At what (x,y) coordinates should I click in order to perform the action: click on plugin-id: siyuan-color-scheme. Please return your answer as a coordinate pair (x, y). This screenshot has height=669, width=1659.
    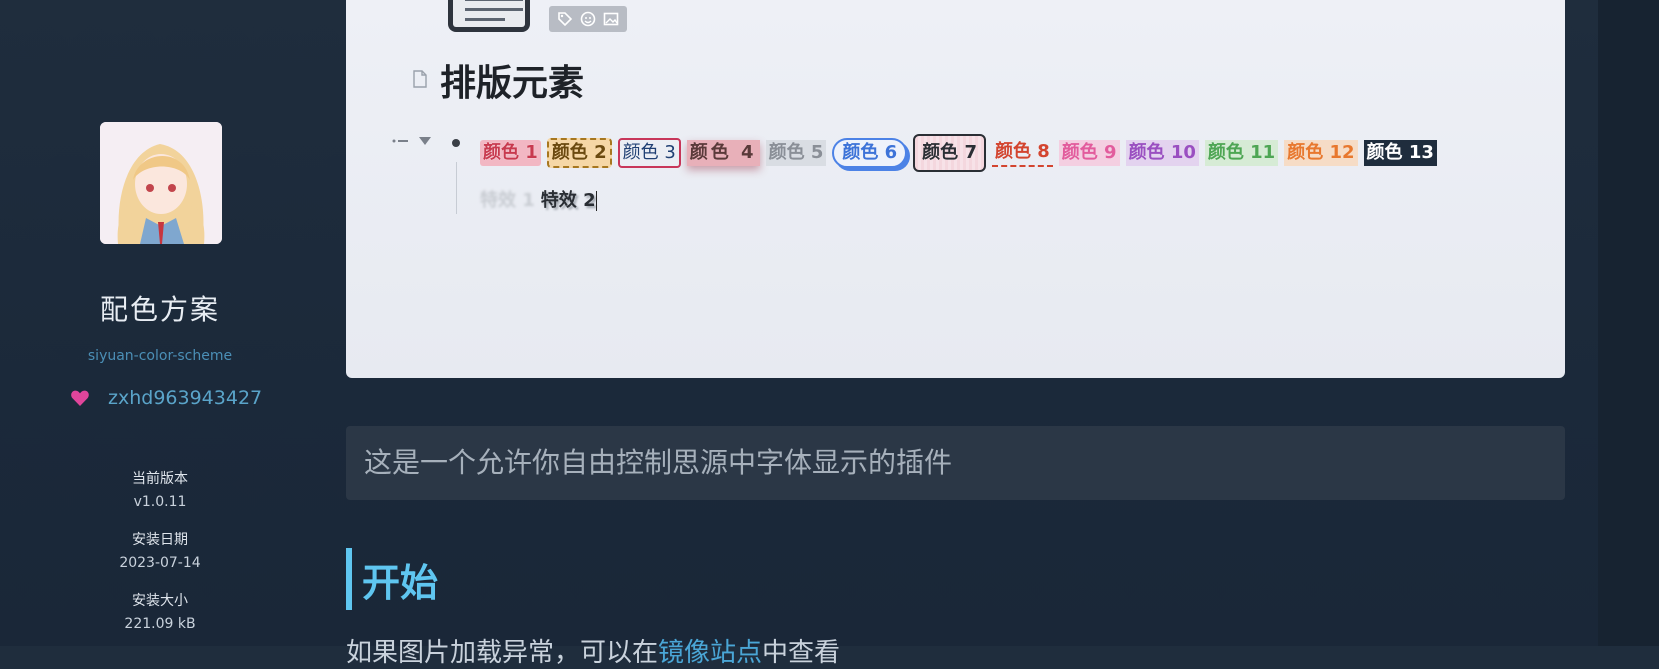
    Looking at the image, I should click on (160, 356).